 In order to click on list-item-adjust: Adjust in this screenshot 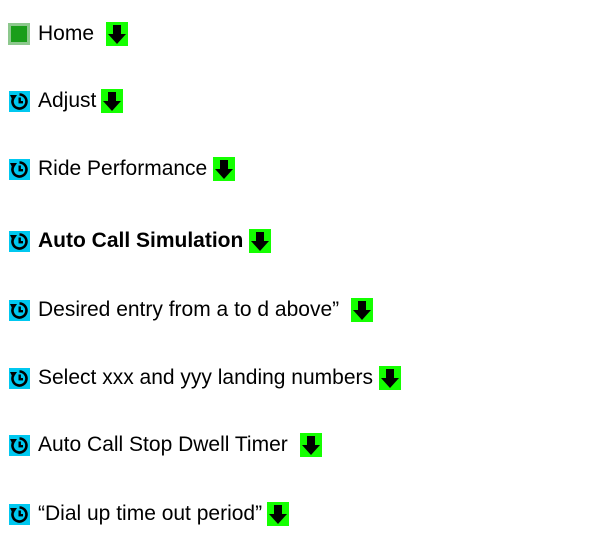, I will do `click(66, 101)`.